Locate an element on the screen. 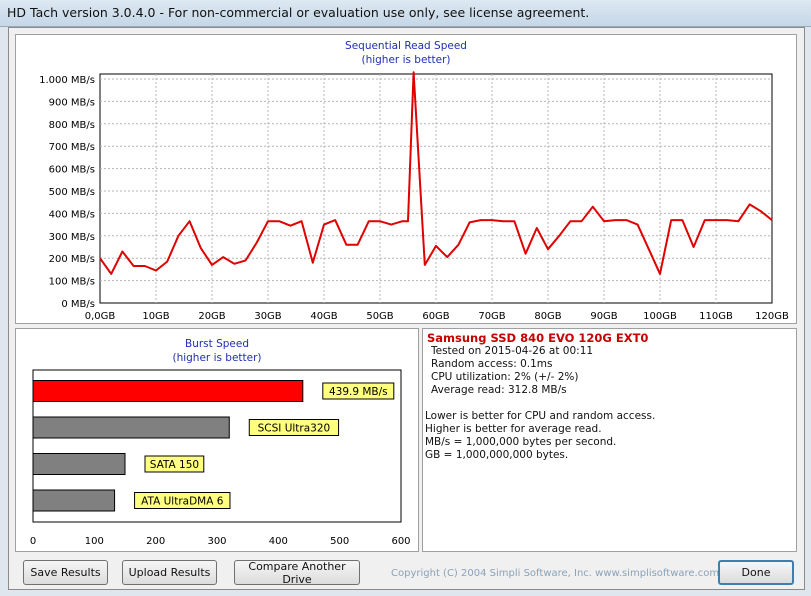 The height and width of the screenshot is (596, 811). sequential-chart-title: Sequential Read Speed is located at coordinates (406, 46).